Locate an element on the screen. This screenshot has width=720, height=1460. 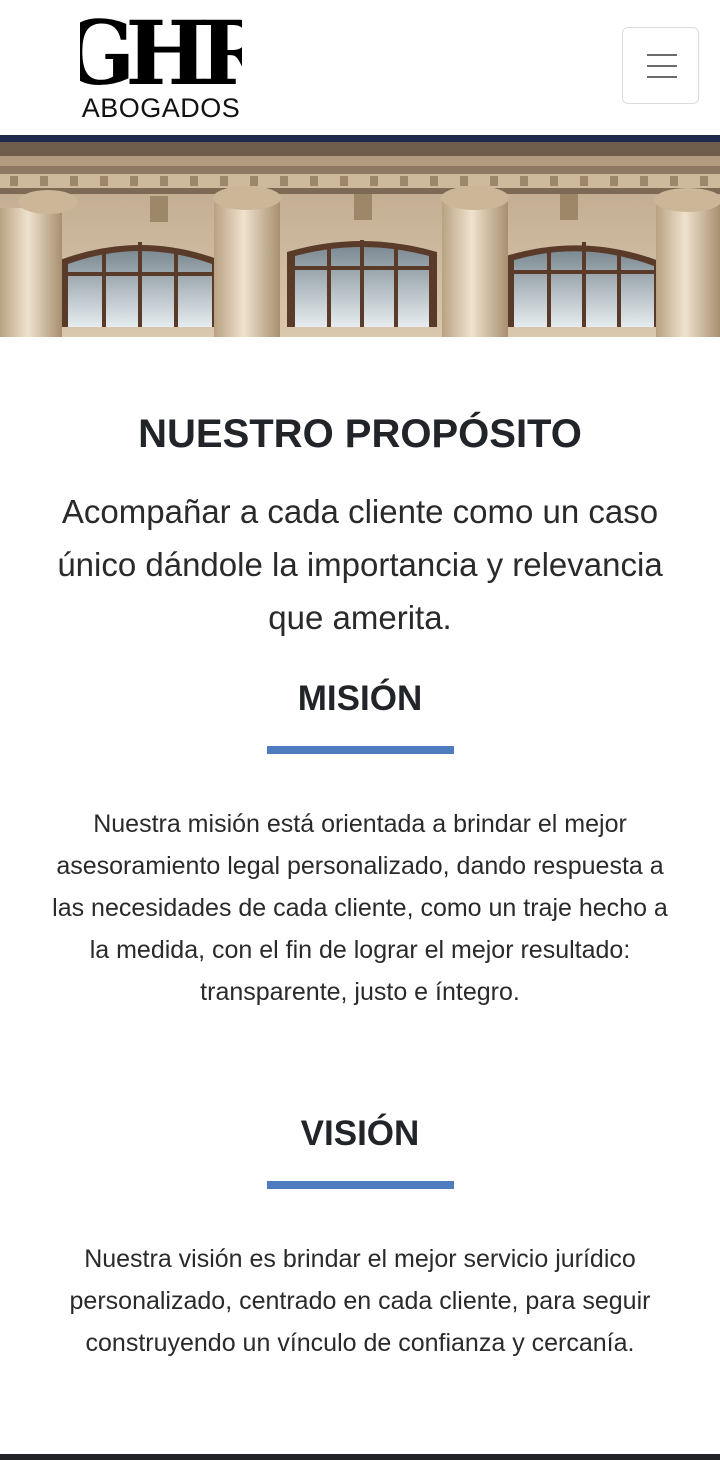
svg-text: GHR is located at coordinates (161, 52).